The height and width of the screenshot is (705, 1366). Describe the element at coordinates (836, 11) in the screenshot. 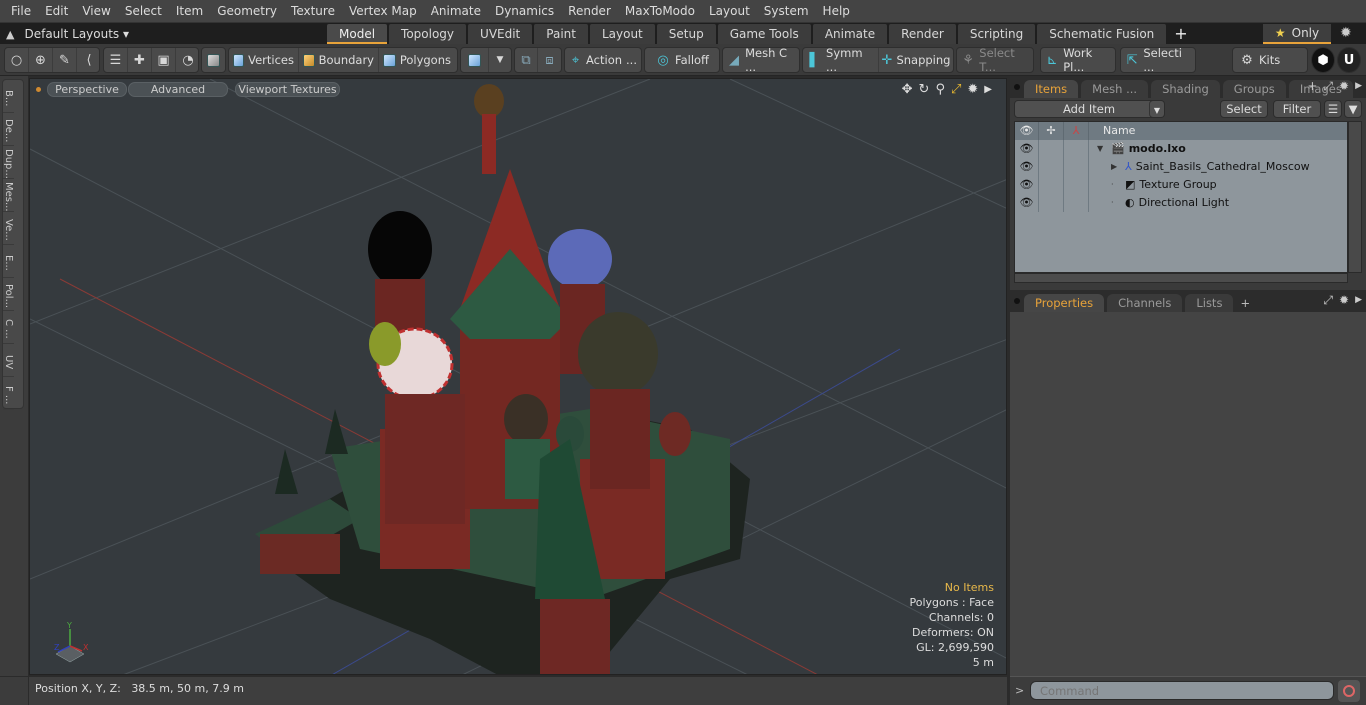

I see `menu-help: Help` at that location.